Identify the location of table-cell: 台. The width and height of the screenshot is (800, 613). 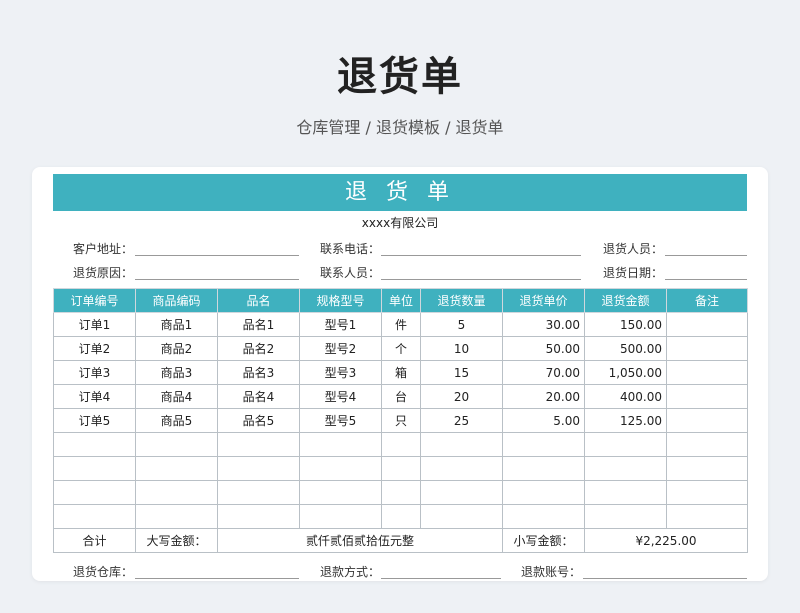
(401, 396).